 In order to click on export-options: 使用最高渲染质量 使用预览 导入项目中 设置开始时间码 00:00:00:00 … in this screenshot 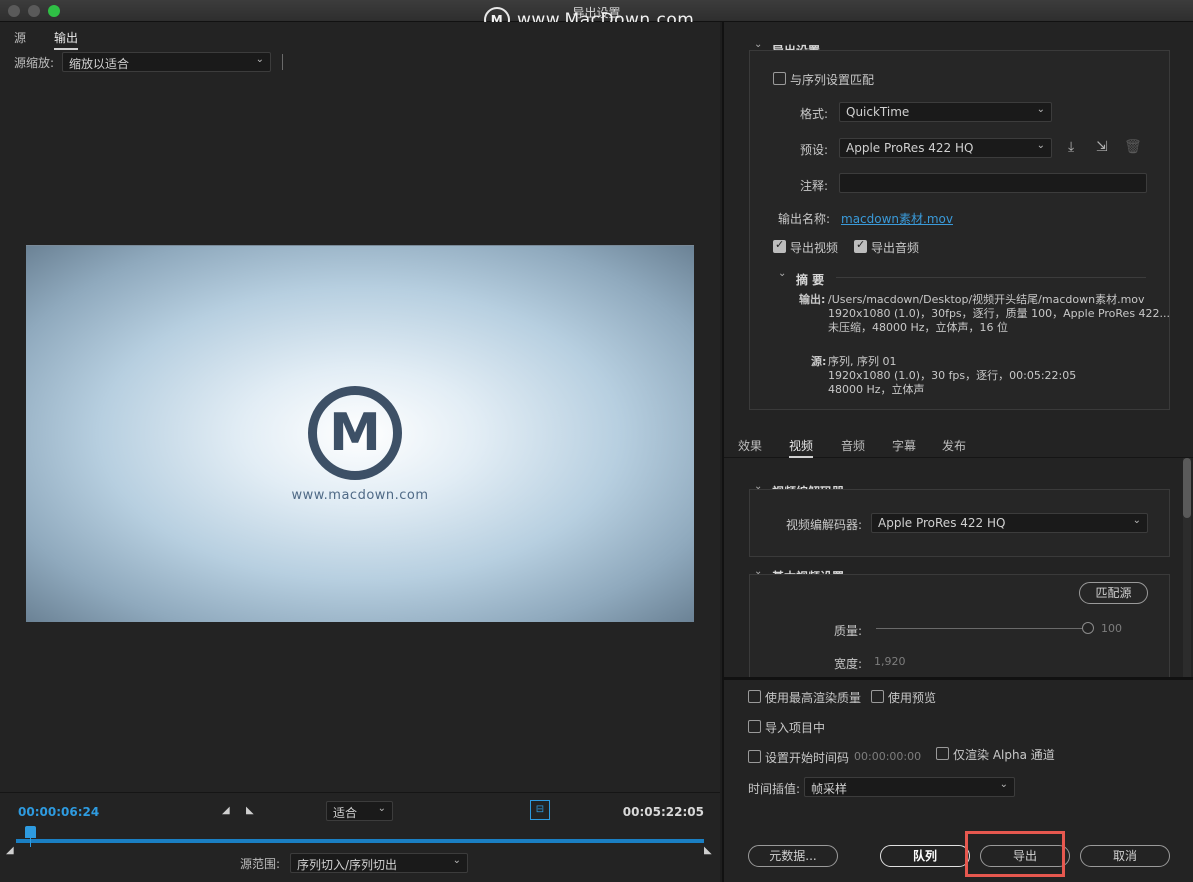, I will do `click(957, 779)`.